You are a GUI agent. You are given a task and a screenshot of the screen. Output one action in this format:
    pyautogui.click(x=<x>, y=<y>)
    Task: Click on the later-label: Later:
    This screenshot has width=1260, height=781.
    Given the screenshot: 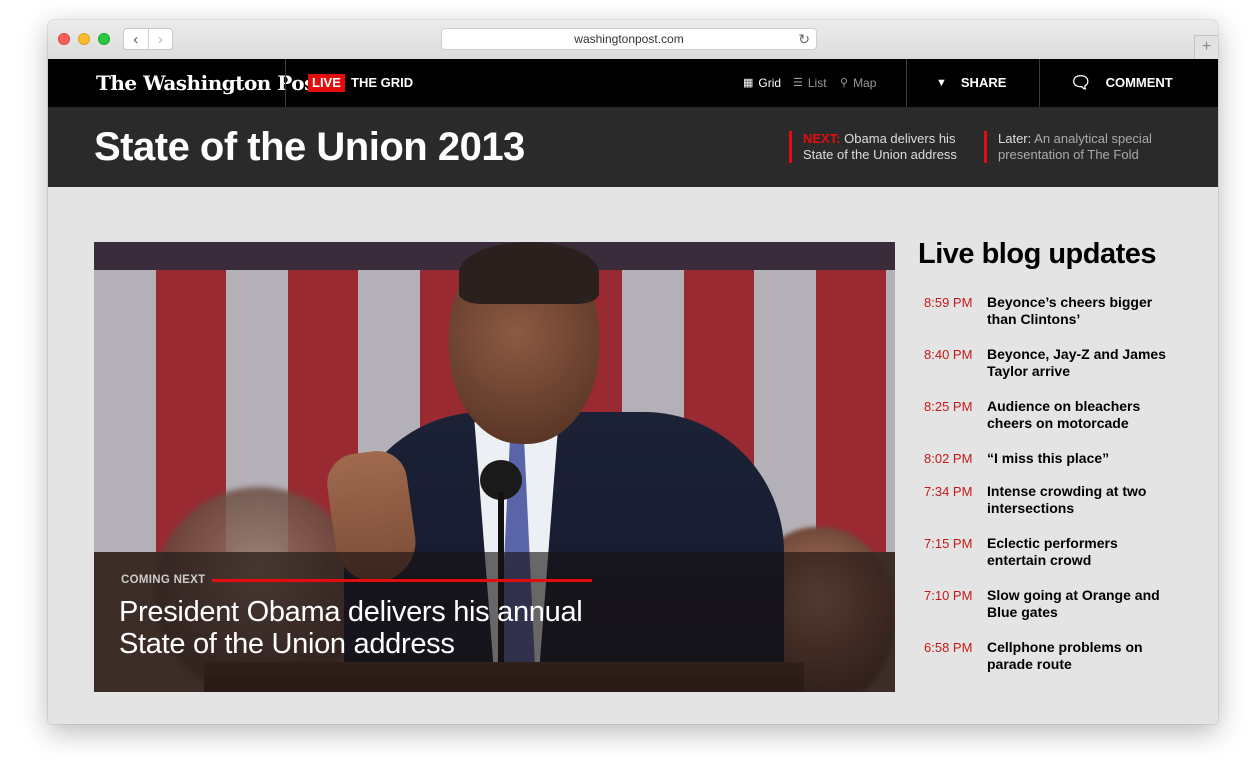 What is the action you would take?
    pyautogui.click(x=1015, y=138)
    